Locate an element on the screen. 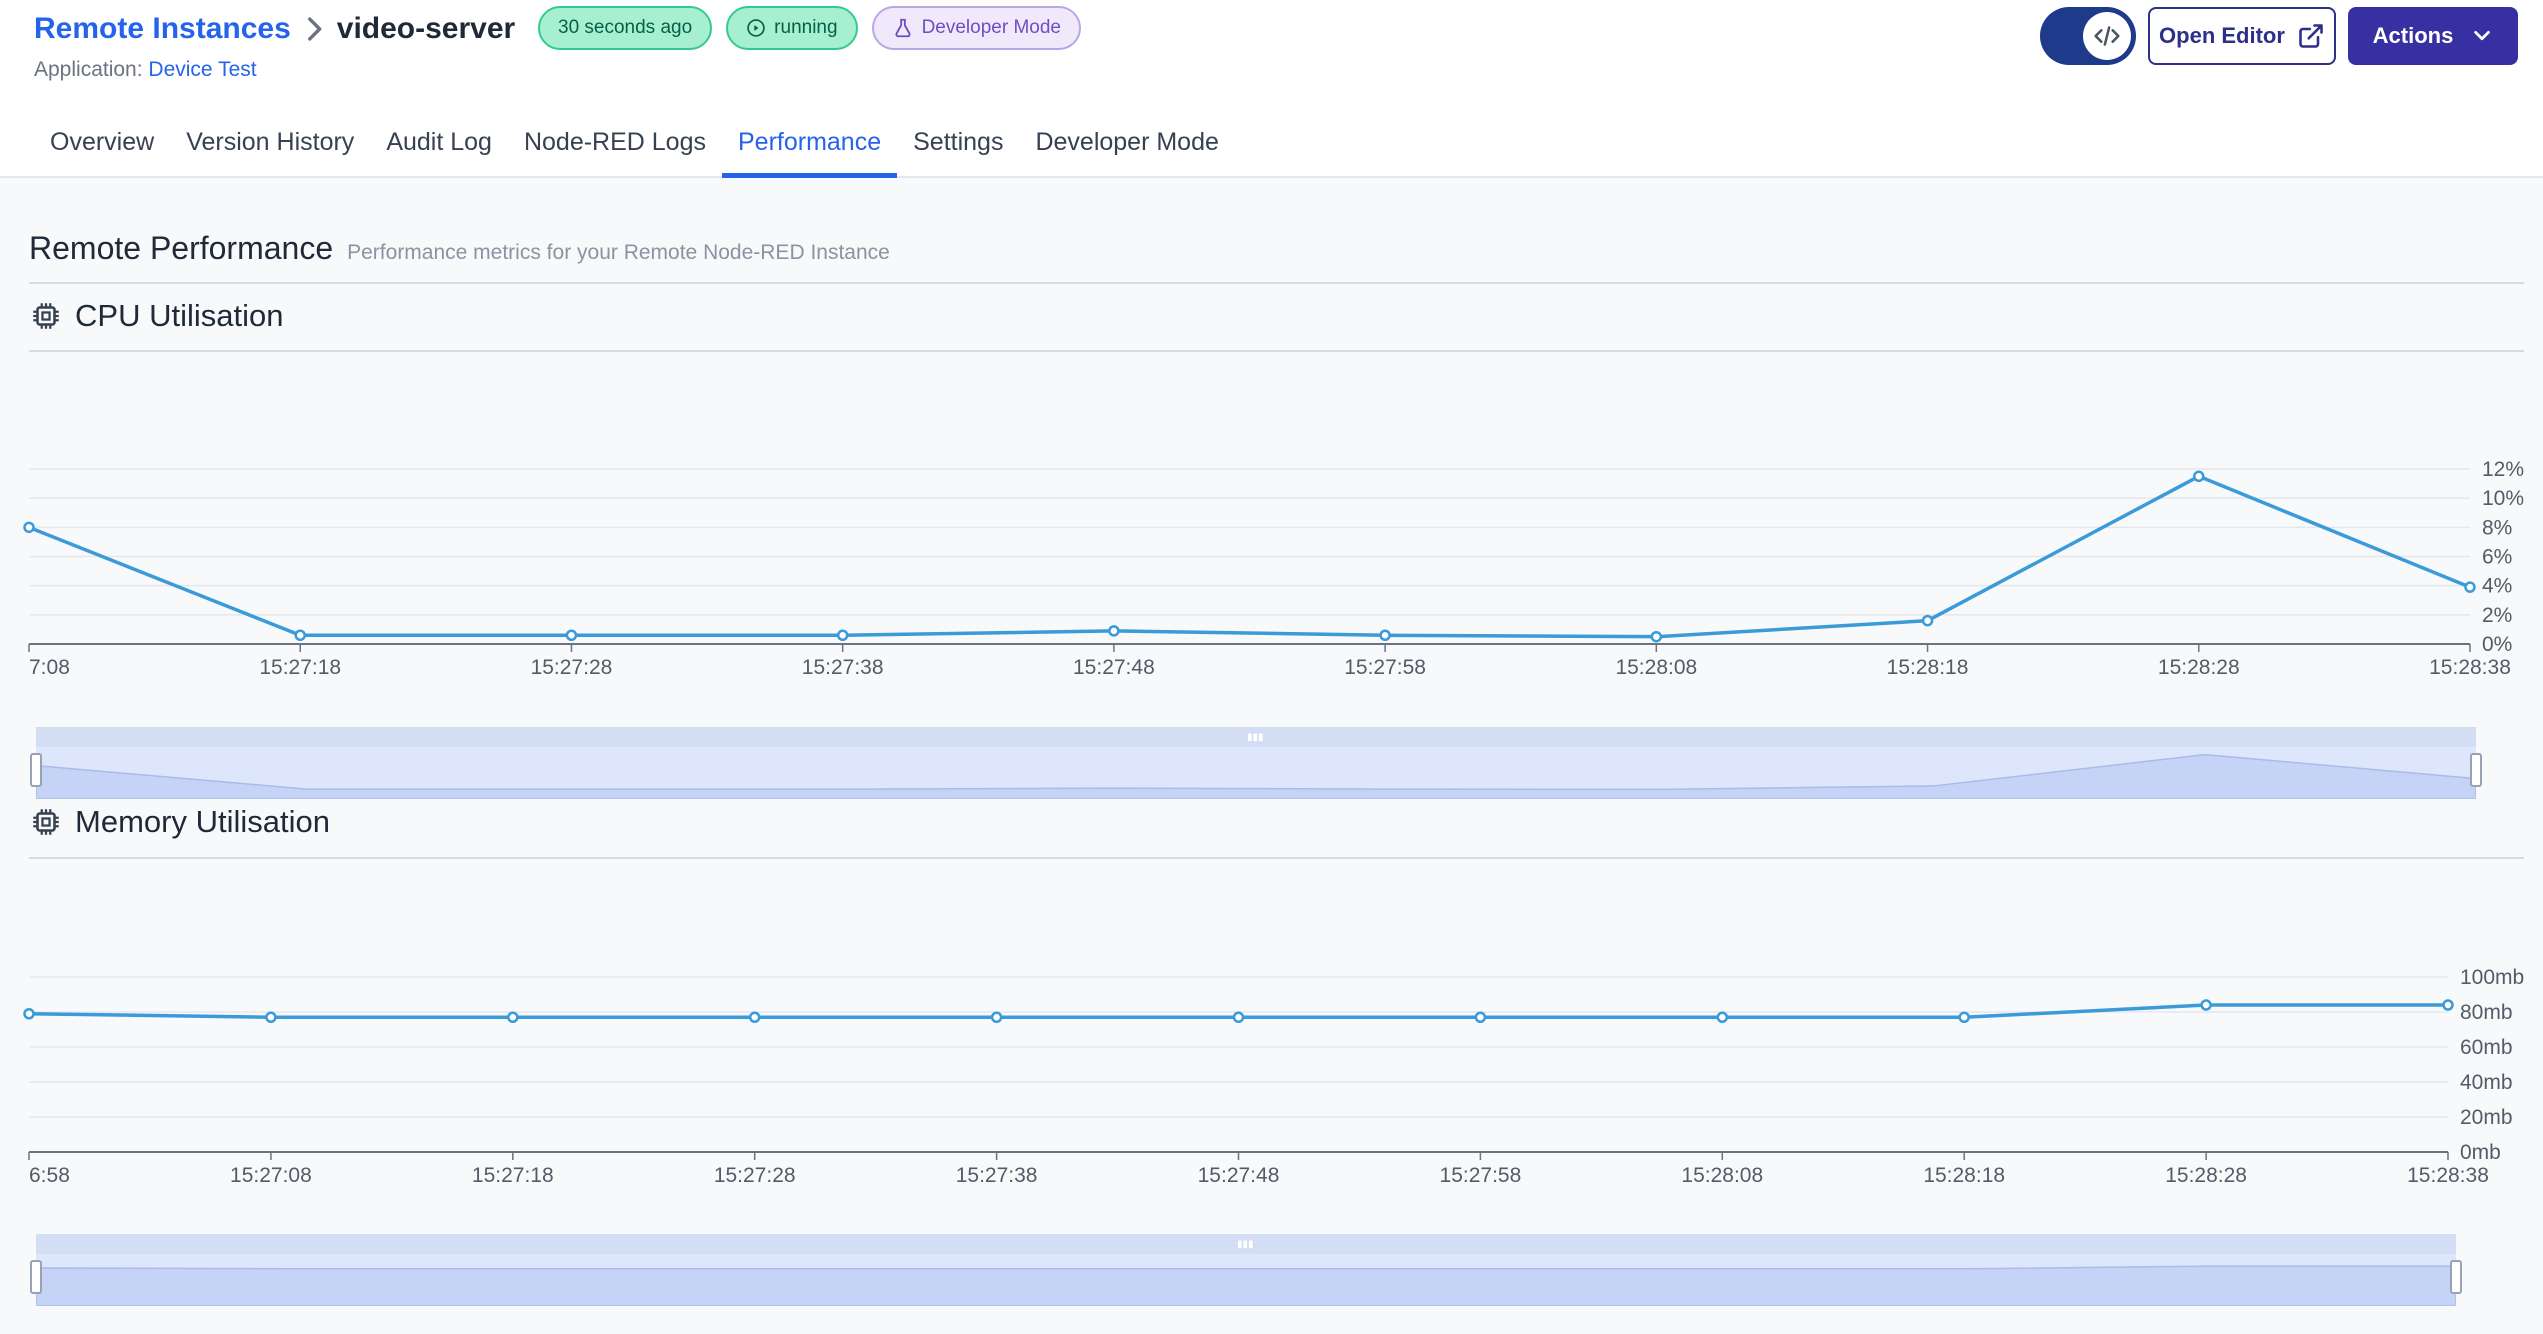 The image size is (2543, 1334). cpu-y-tick-label: 0% is located at coordinates (2497, 644).